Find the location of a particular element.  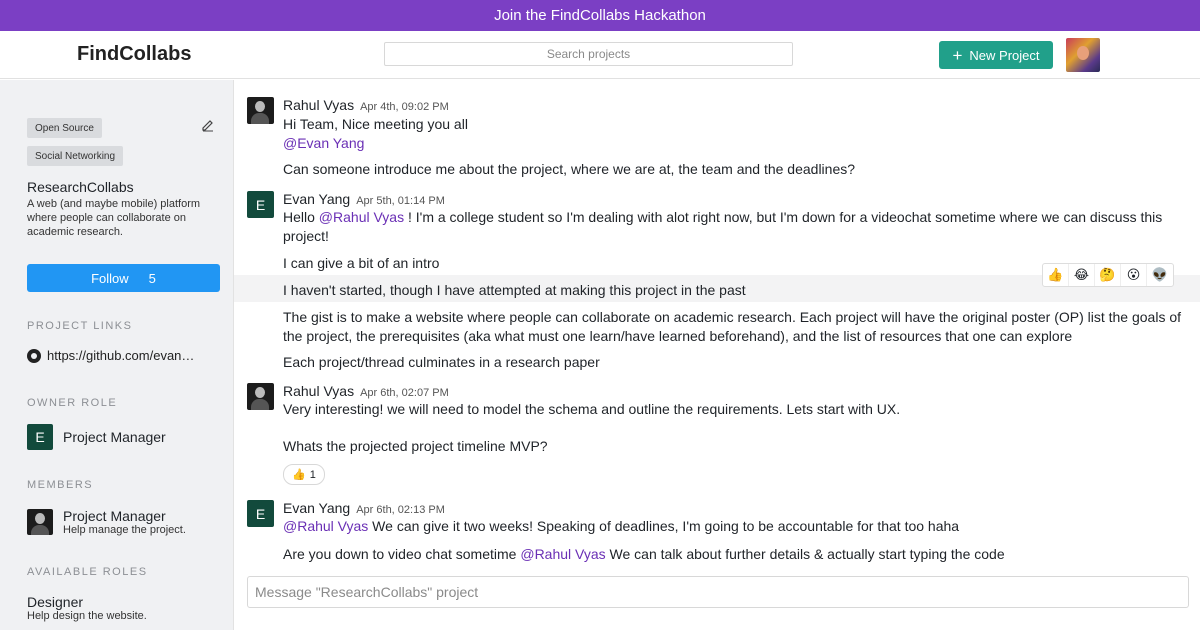

plus-icon: + is located at coordinates (957, 55).